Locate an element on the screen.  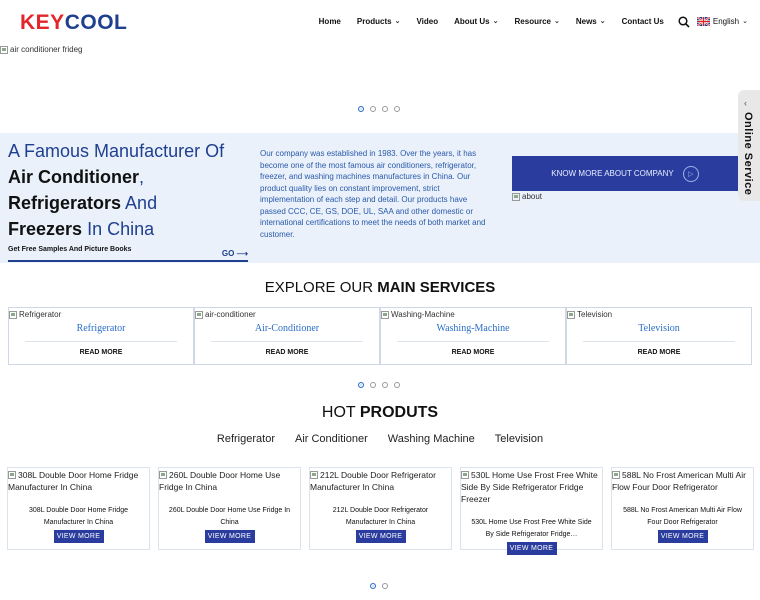
brand-logo: KEYCOOL is located at coordinates (73, 23).